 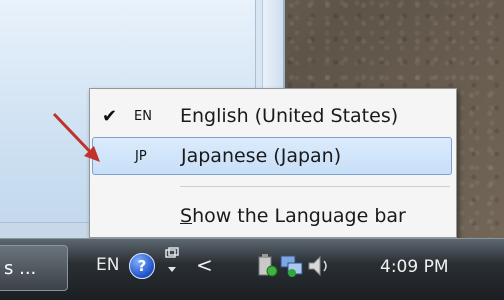 I want to click on red-arrow-annotation, so click(x=76, y=137).